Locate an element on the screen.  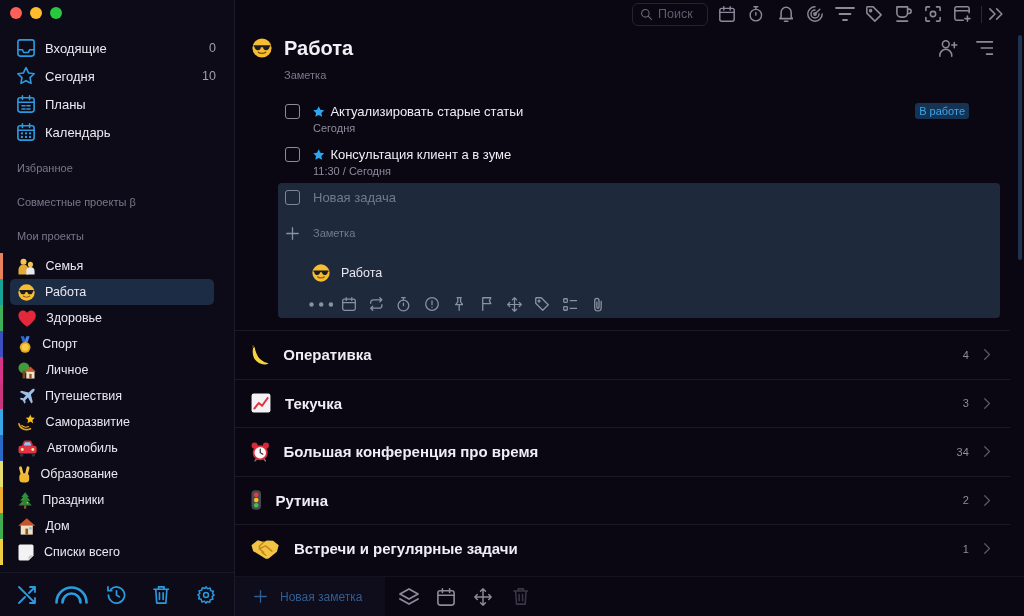
filter-icon is located at coordinates (844, 14).